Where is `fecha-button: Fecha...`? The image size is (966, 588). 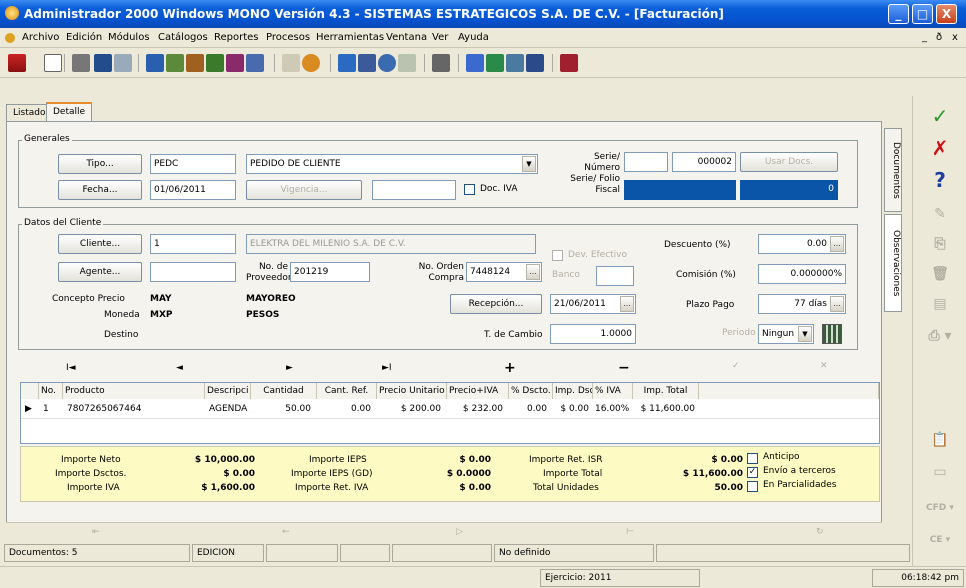 fecha-button: Fecha... is located at coordinates (100, 190).